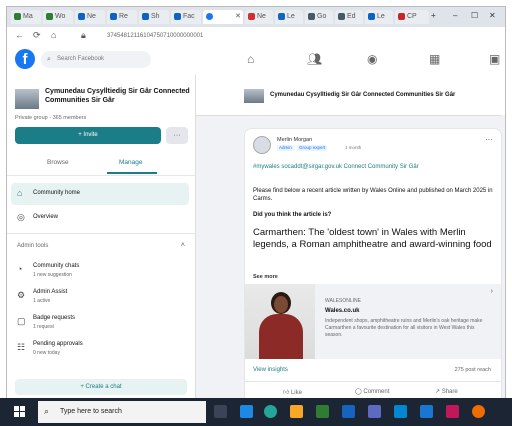  What do you see at coordinates (281, 336) in the screenshot?
I see `preview-person-body` at bounding box center [281, 336].